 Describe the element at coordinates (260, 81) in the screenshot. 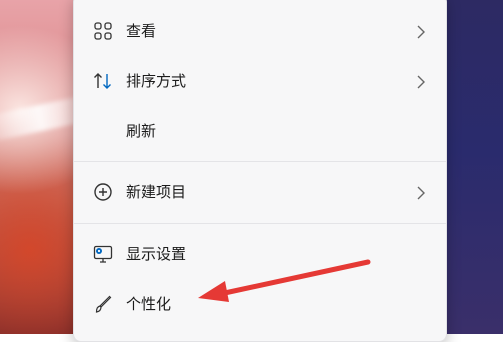

I see `menu-item-sort-by: 排序方式` at that location.